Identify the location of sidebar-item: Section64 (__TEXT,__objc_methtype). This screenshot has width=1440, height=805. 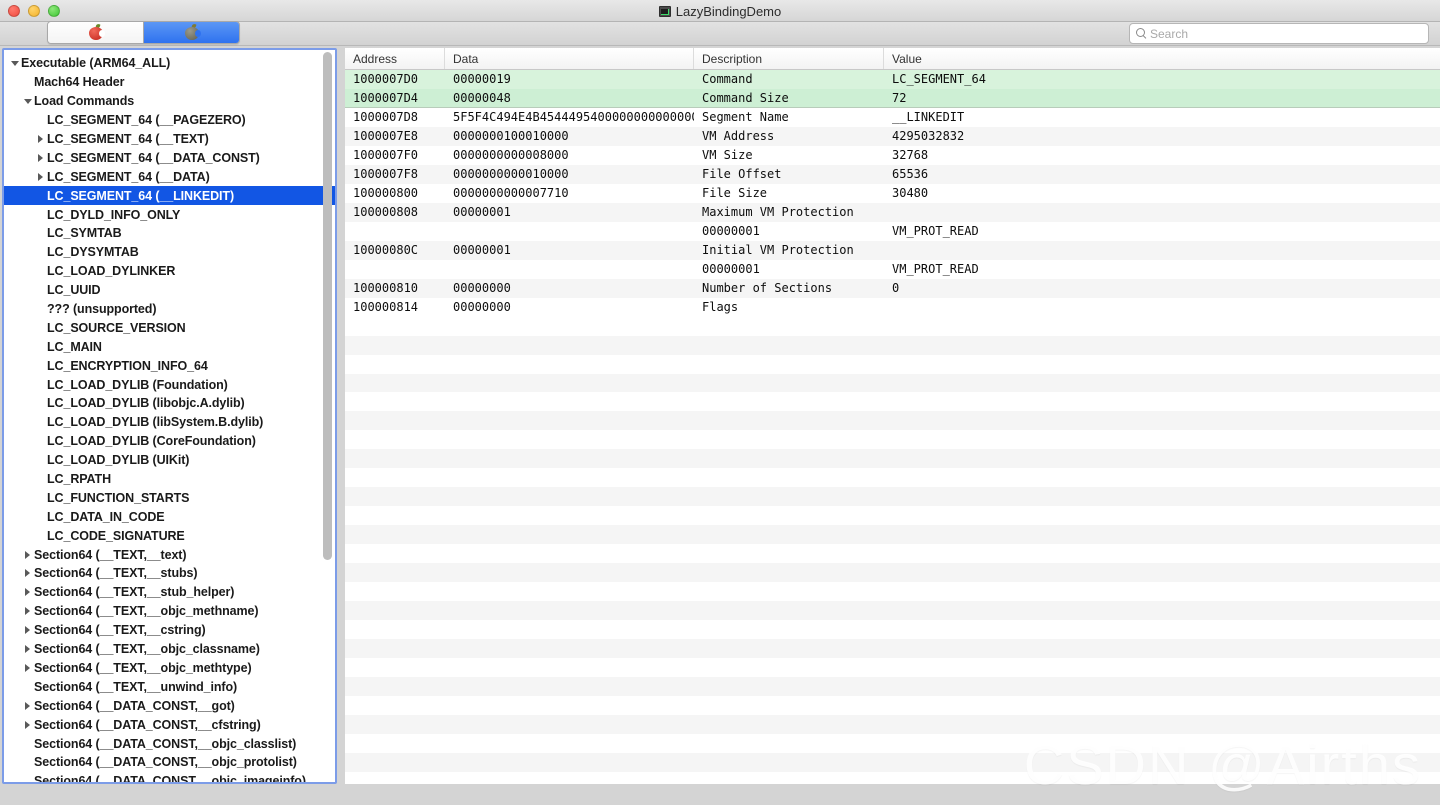
(169, 668).